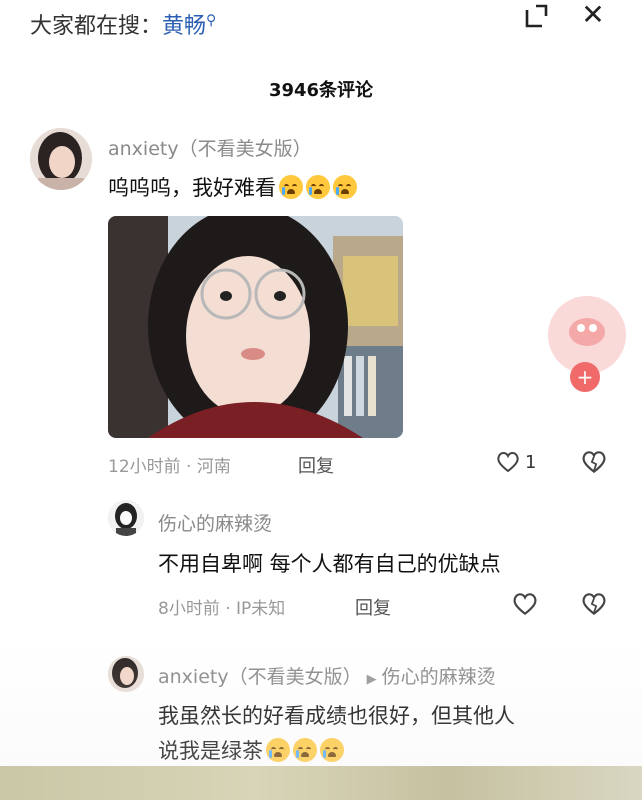 The width and height of the screenshot is (642, 800). I want to click on comment-photo, so click(255, 327).